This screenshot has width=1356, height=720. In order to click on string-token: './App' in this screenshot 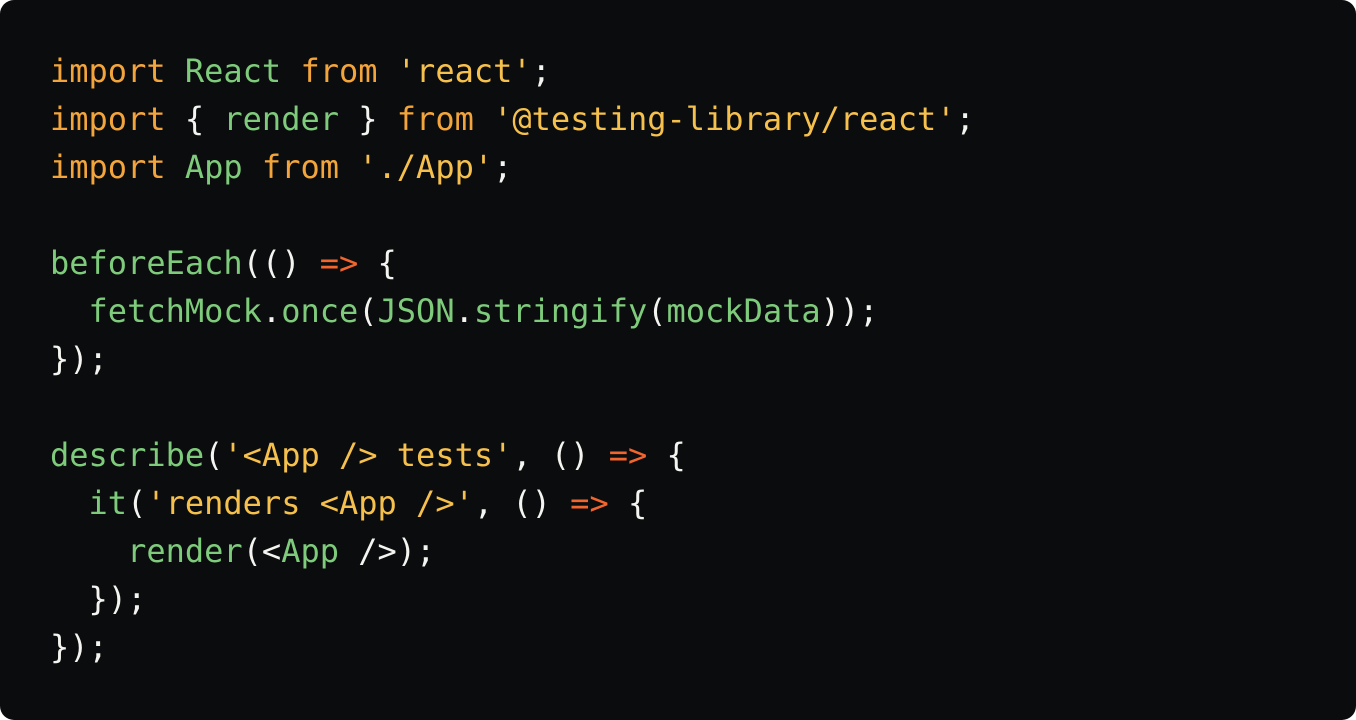, I will do `click(426, 167)`.